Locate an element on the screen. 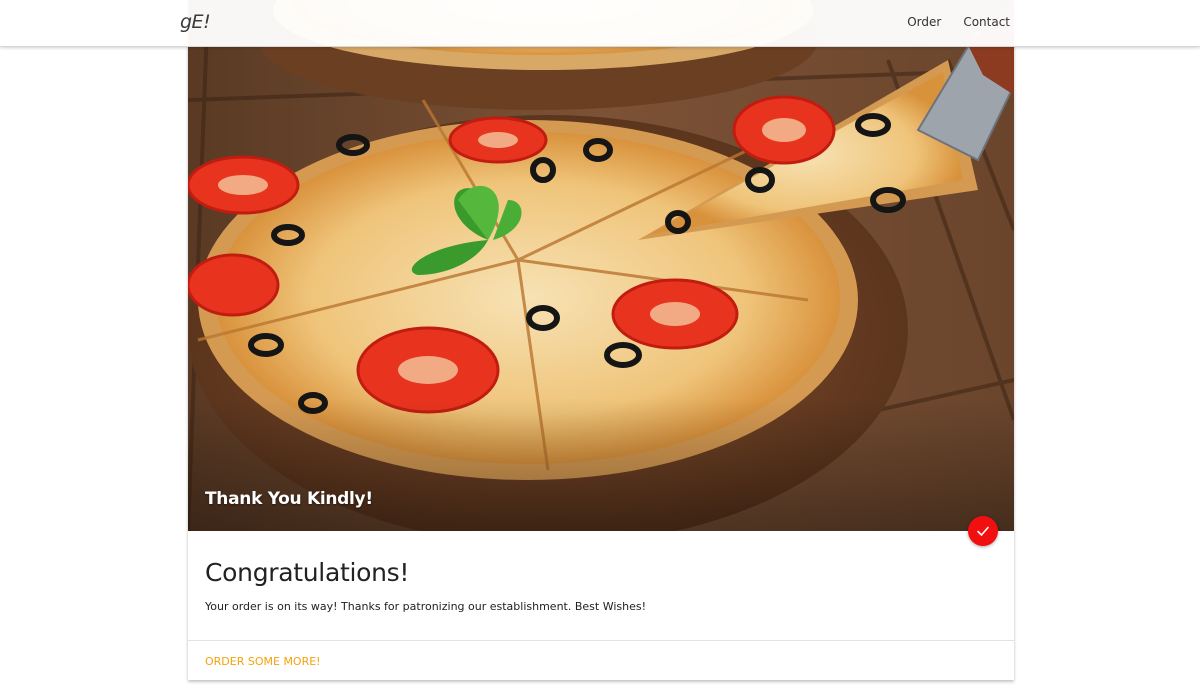 This screenshot has height=700, width=1200. check-icon is located at coordinates (983, 531).